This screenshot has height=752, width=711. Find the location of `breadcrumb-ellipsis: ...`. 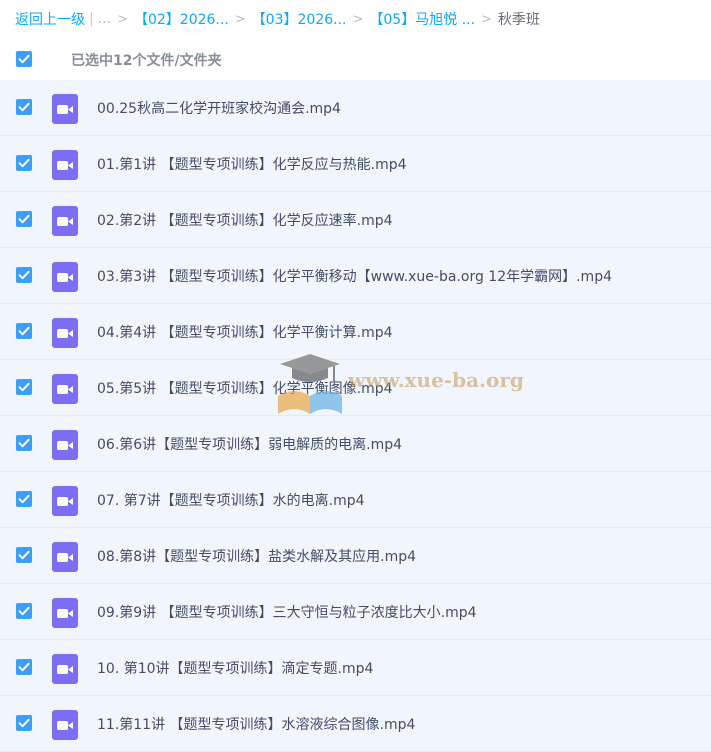

breadcrumb-ellipsis: ... is located at coordinates (104, 19).